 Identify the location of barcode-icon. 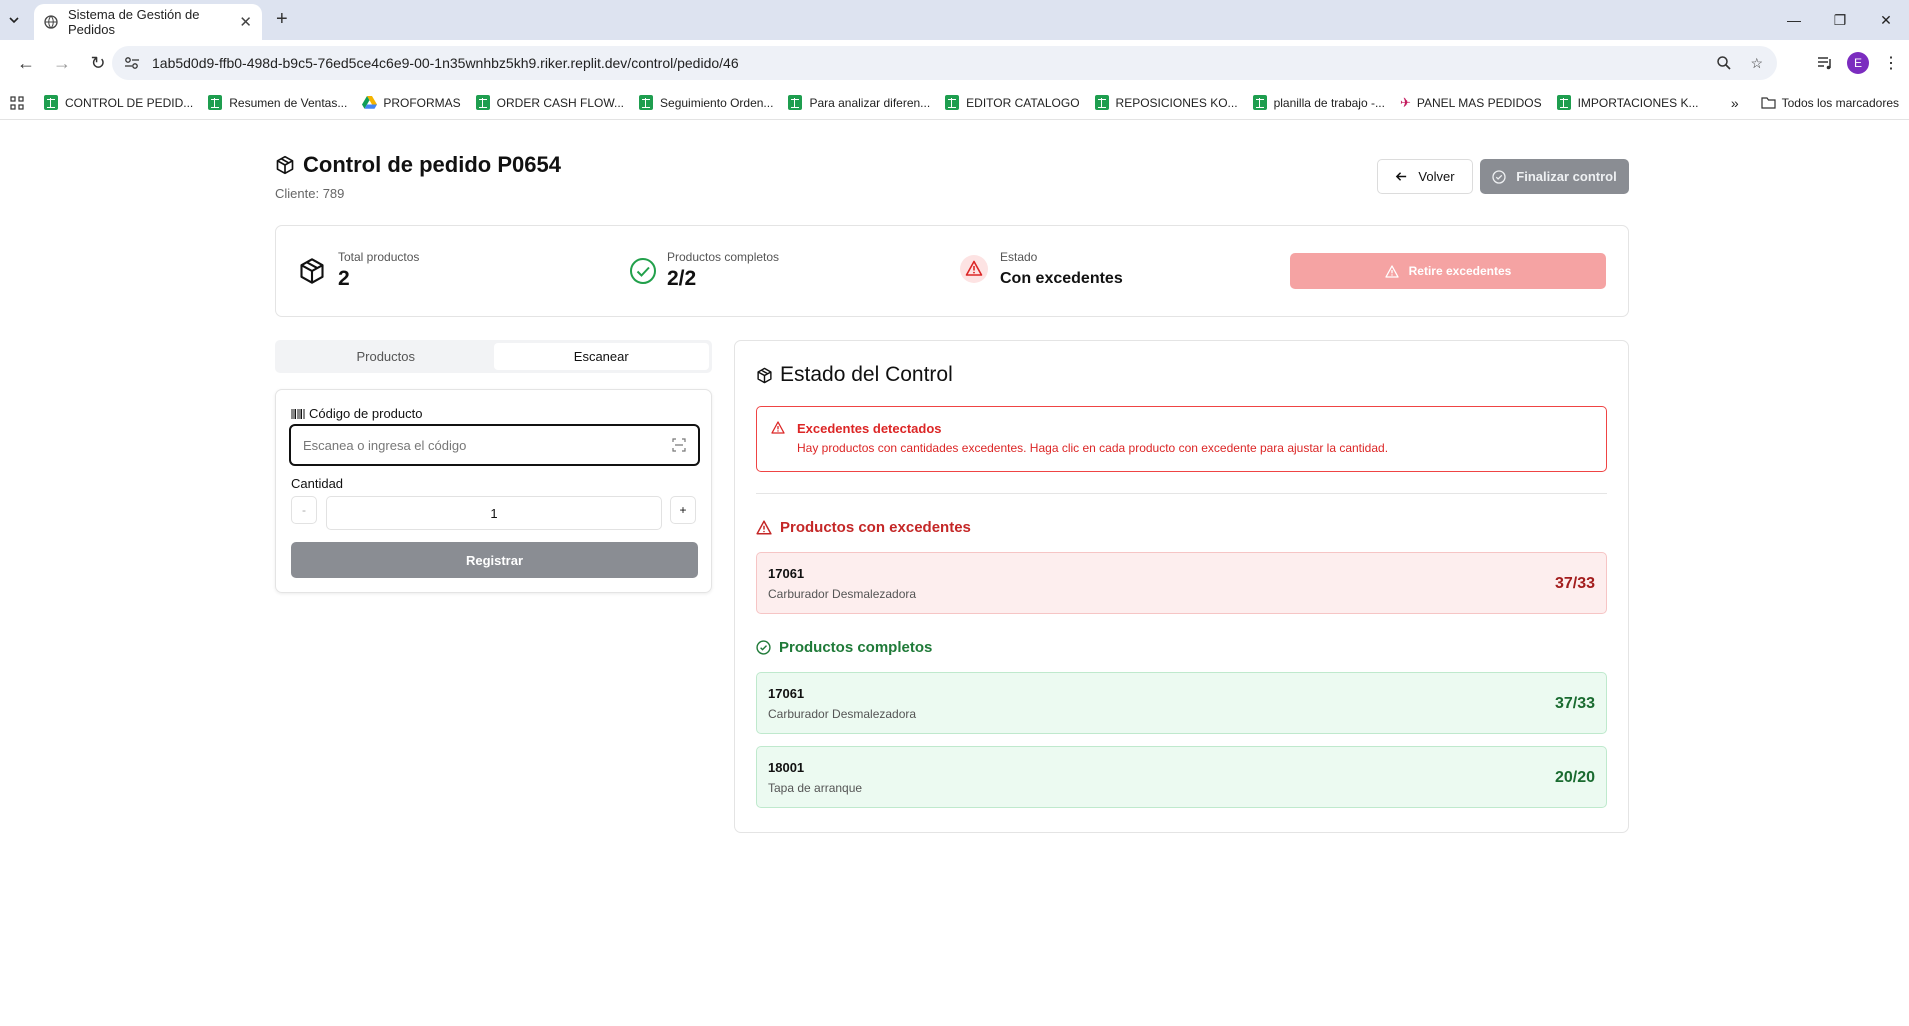
(298, 413).